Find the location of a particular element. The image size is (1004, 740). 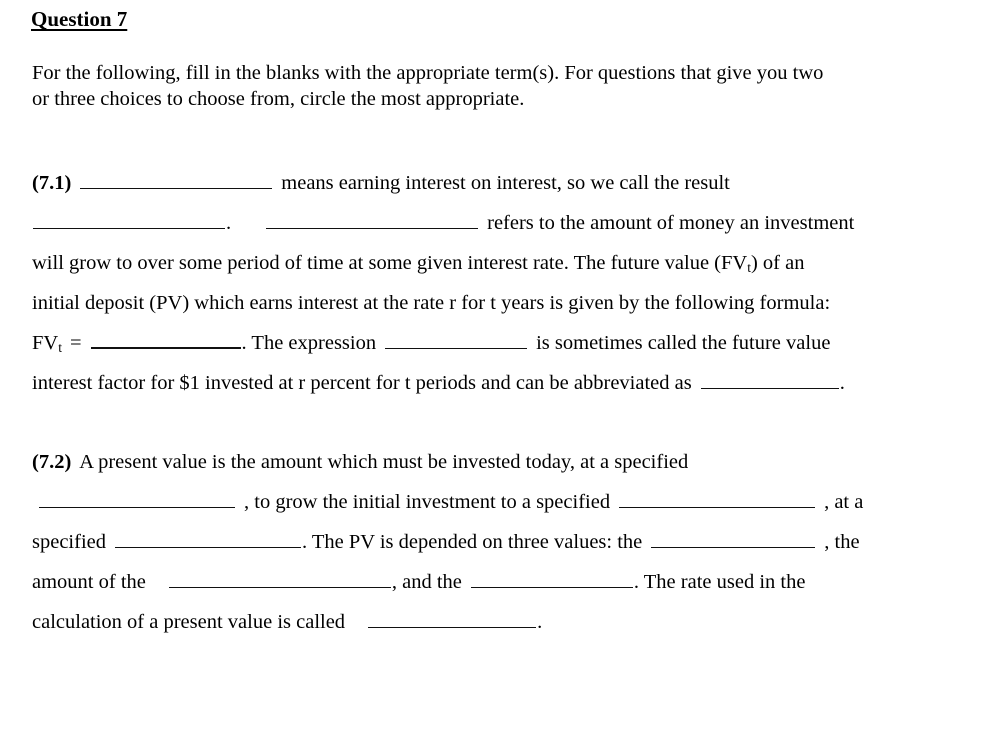

q72-number-label: (7.2) is located at coordinates (52, 462).